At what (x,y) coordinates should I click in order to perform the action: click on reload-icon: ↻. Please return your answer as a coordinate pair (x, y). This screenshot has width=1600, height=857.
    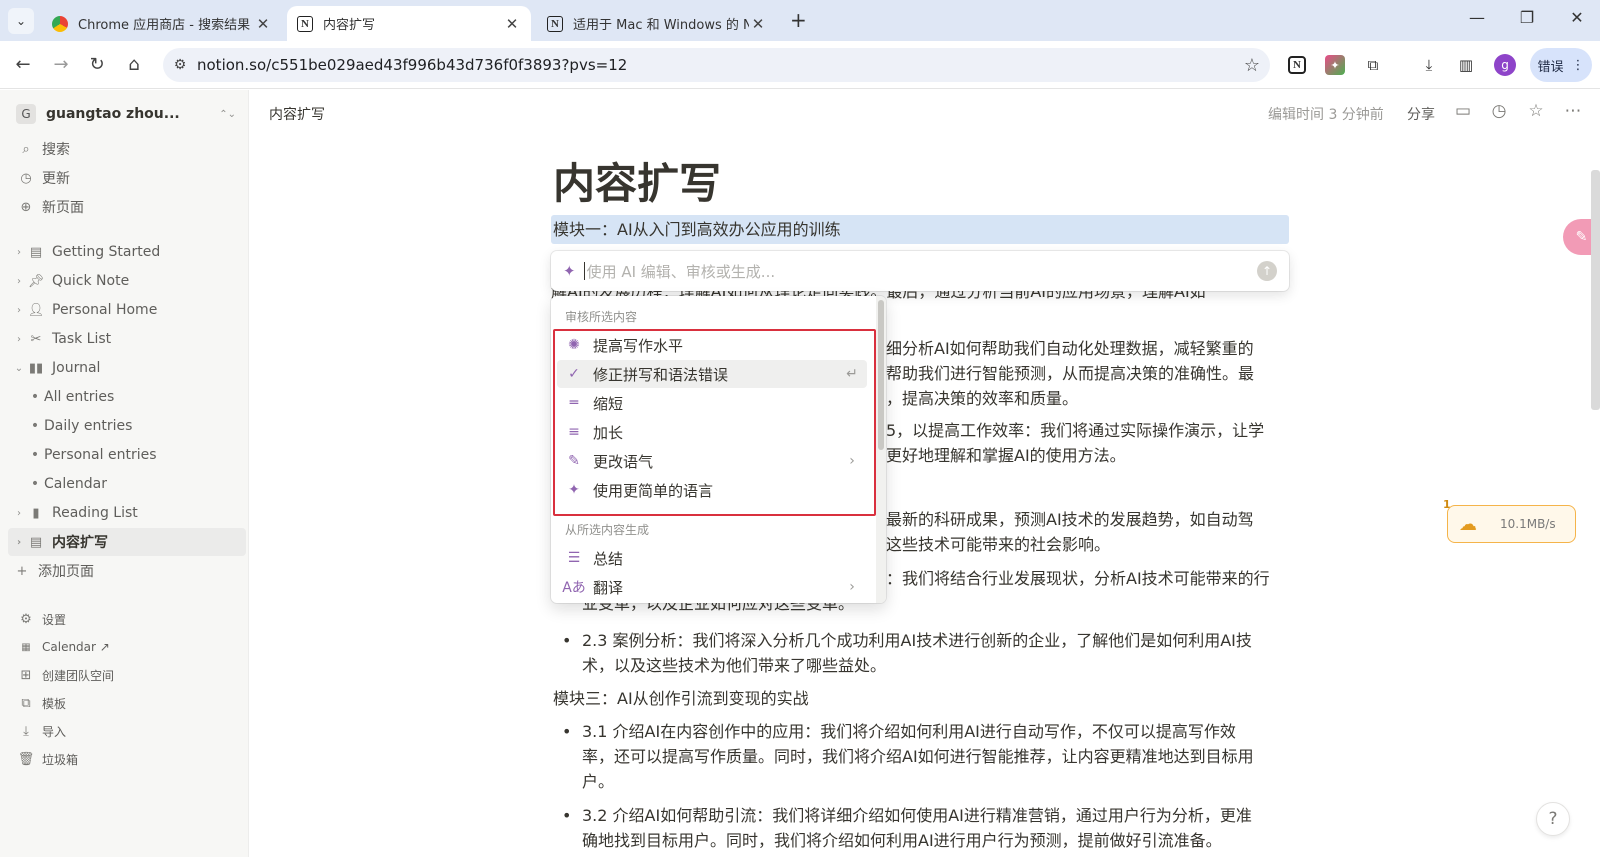
    Looking at the image, I should click on (97, 65).